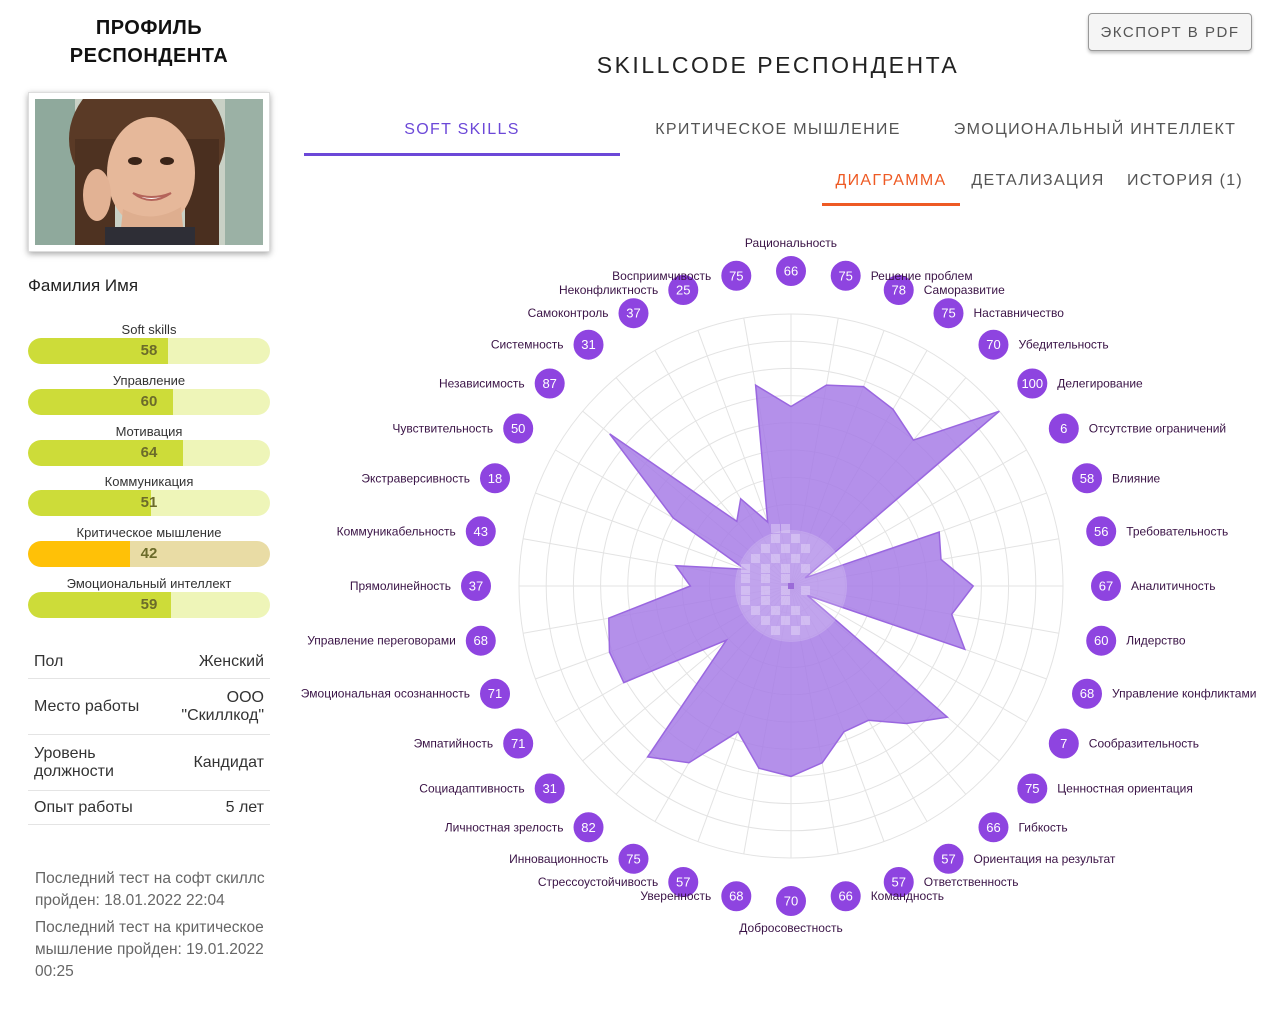 The height and width of the screenshot is (1016, 1280). I want to click on axis-label: Экстраверсивность, so click(415, 478).